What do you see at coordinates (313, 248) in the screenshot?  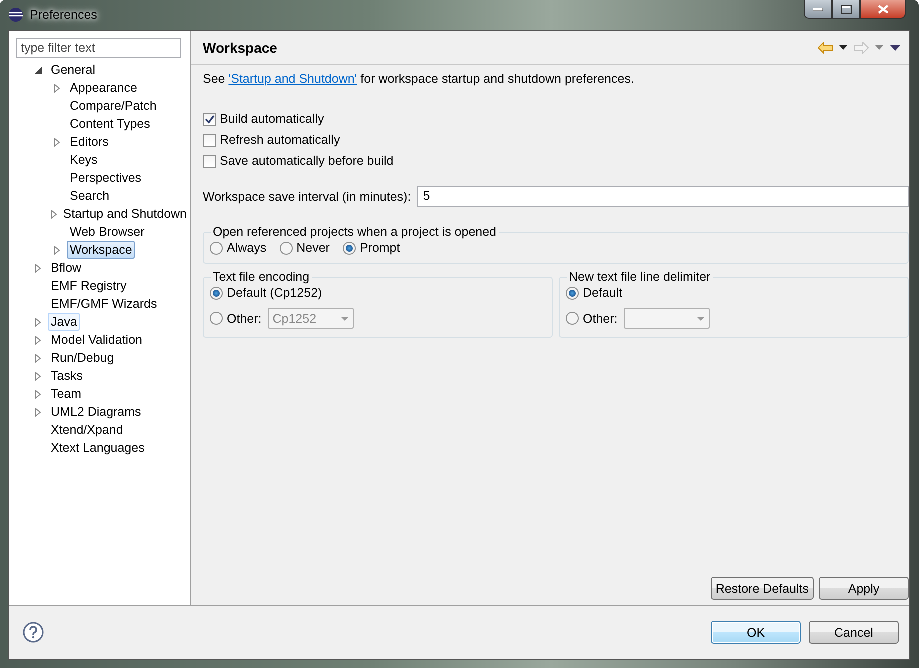 I see `radio-label: Never` at bounding box center [313, 248].